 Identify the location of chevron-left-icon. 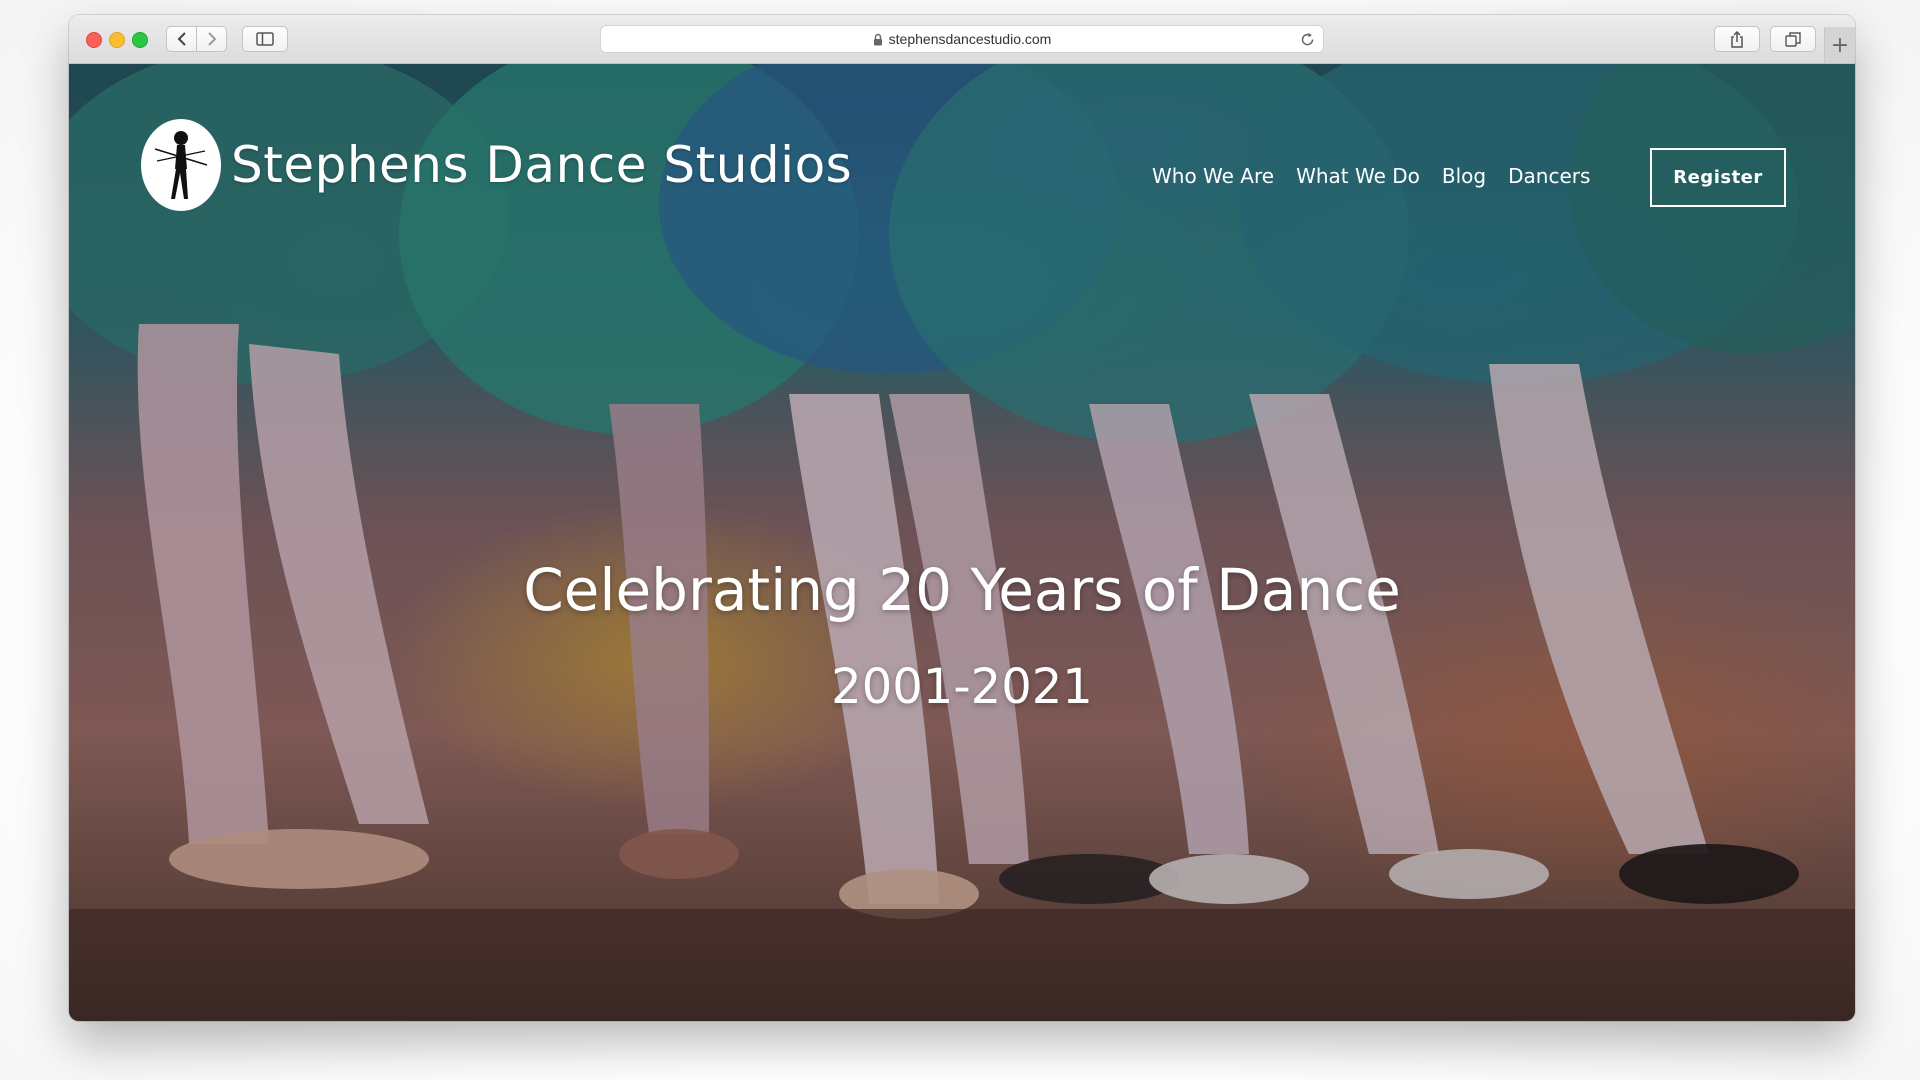
(181, 39).